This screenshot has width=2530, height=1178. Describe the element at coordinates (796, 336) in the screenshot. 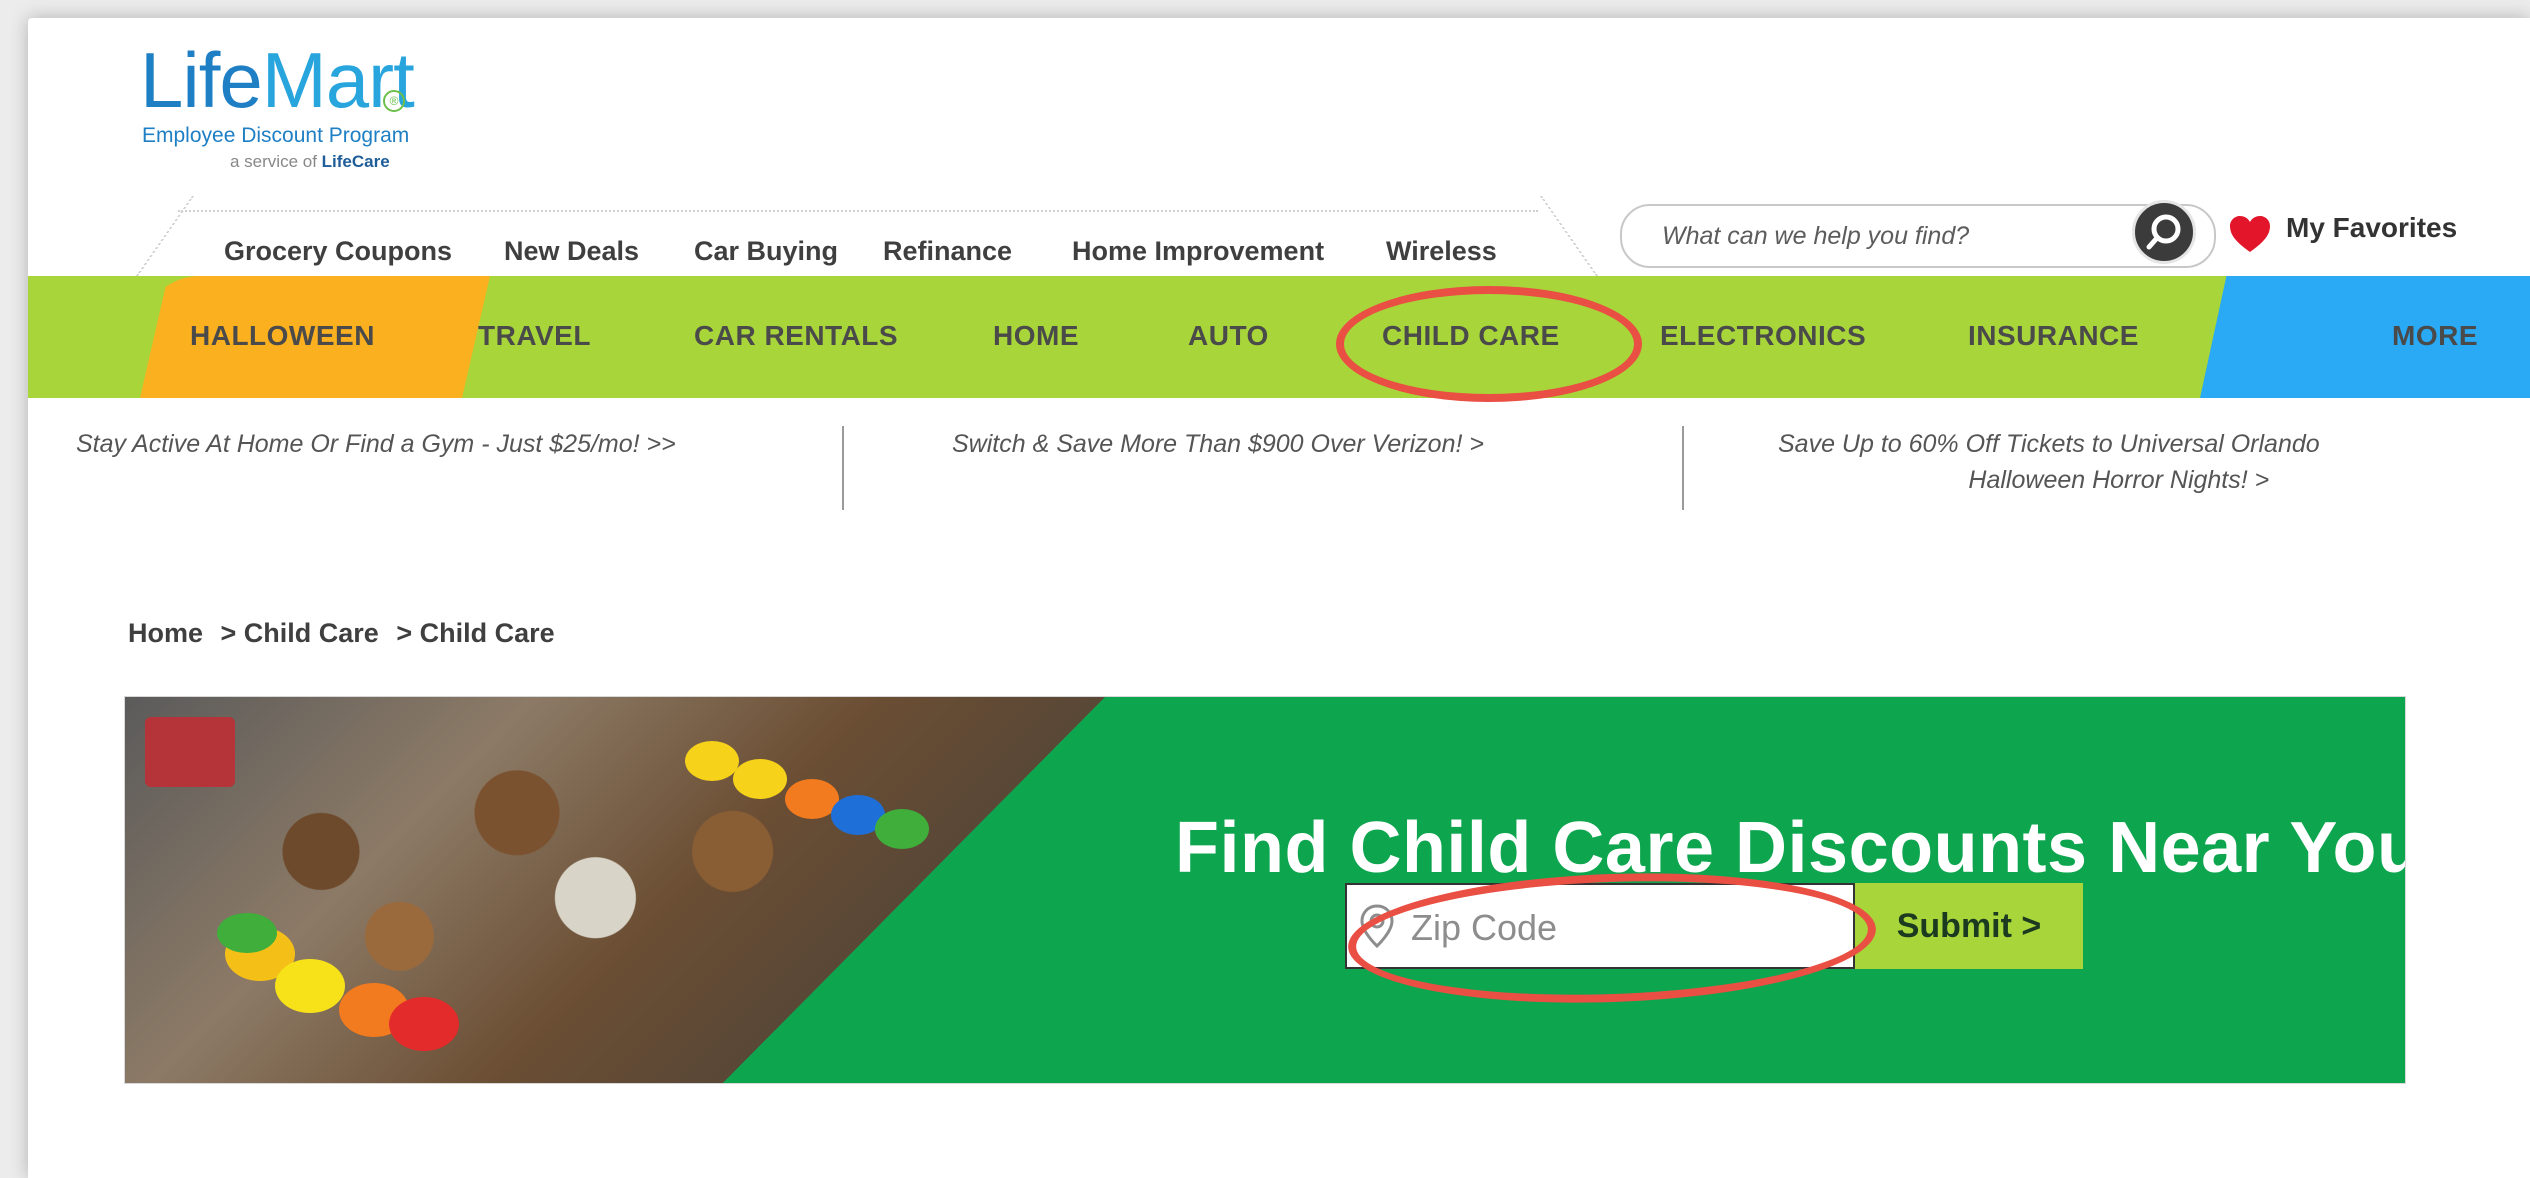

I see `nav-car-rentals: CAR RENTALS` at that location.